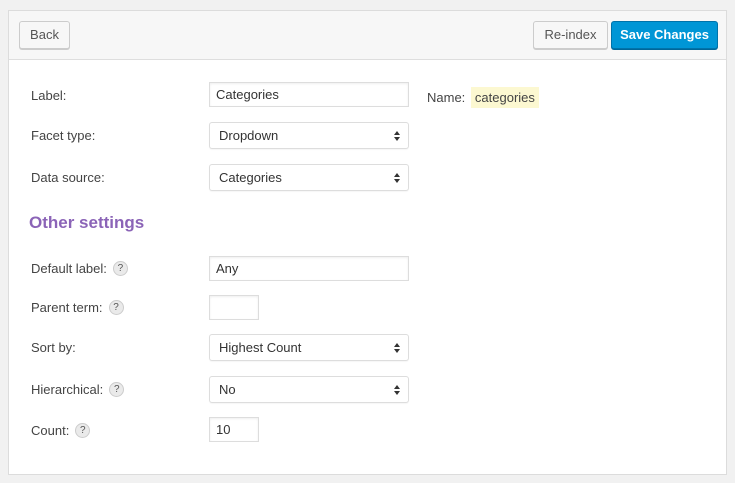 The width and height of the screenshot is (735, 483). I want to click on facet-type-value: Dropdown, so click(249, 135).